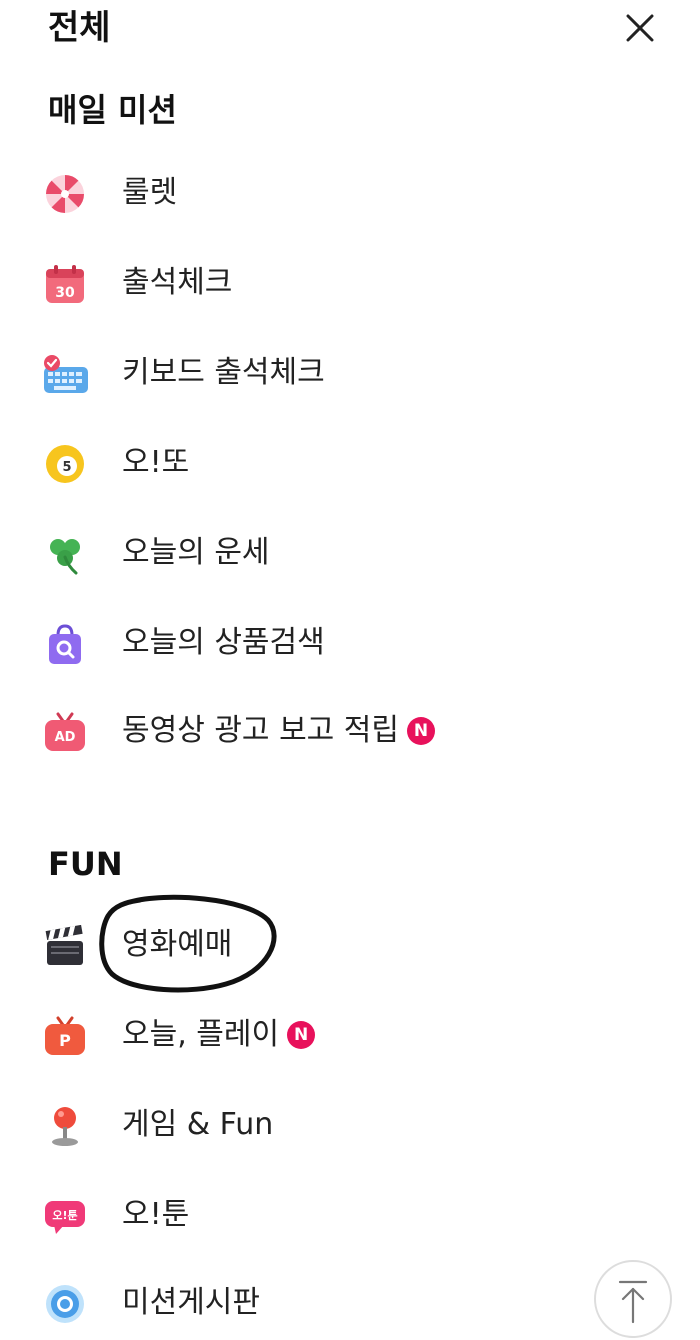 The image size is (700, 1340). Describe the element at coordinates (66, 467) in the screenshot. I see `lottery-ball-icon-text: 5` at that location.